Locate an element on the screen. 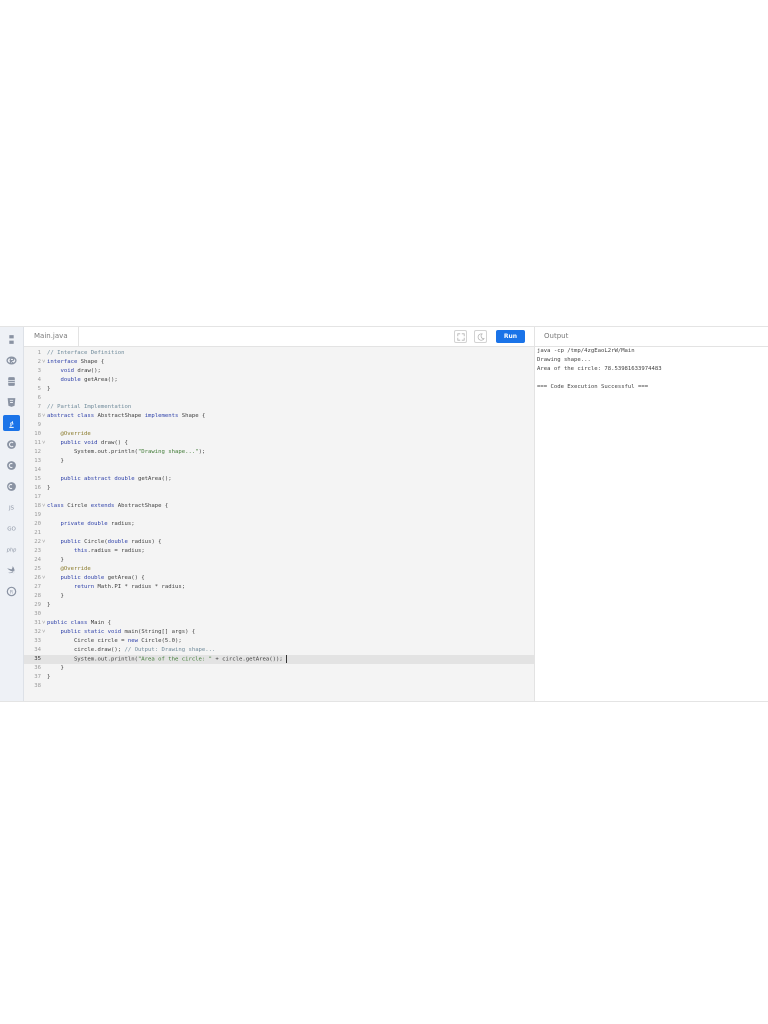 Image resolution: width=768 pixels, height=1024 pixels. svg-text: JS is located at coordinates (11, 508).